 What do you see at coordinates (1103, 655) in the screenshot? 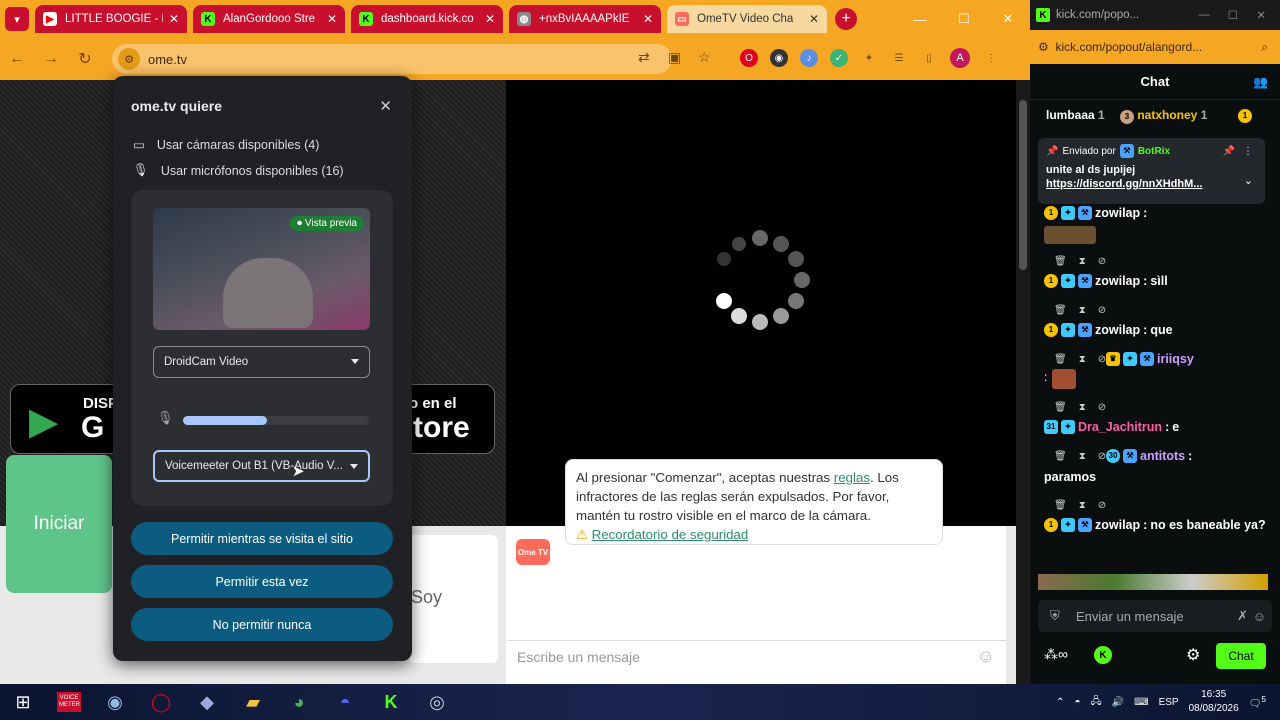
I see `kick-icon: K` at bounding box center [1103, 655].